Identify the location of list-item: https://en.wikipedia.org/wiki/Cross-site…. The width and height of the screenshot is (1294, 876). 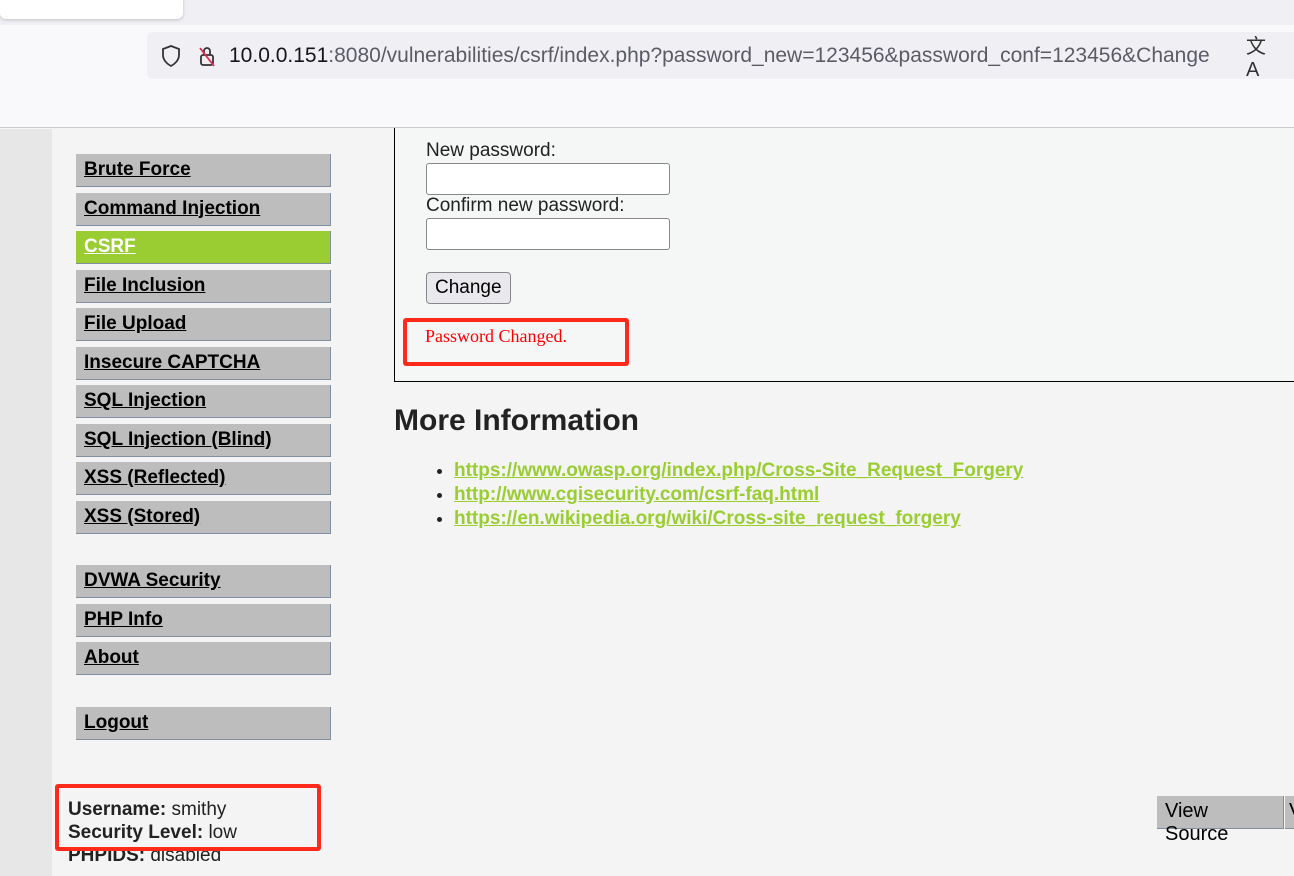
(738, 519).